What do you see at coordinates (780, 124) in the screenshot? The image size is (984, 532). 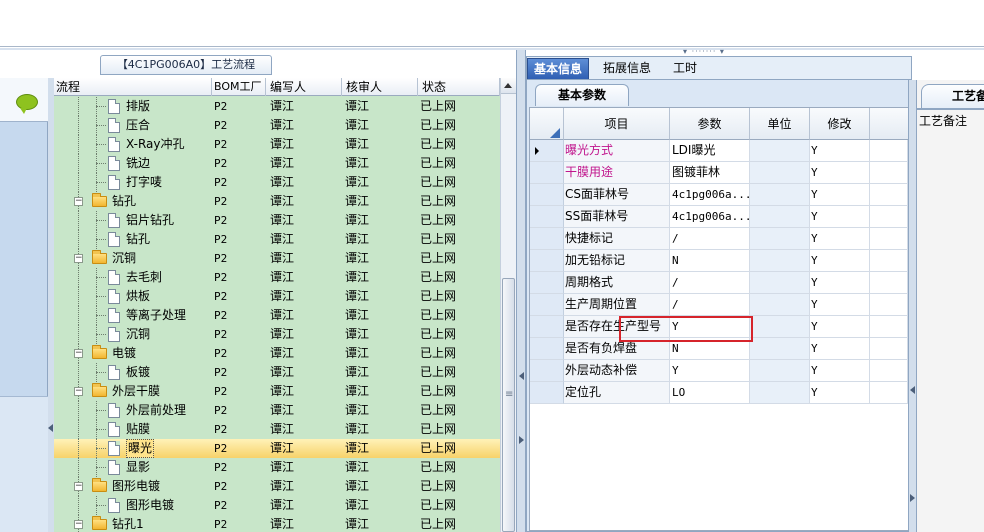 I see `column-header-unit: 单位` at bounding box center [780, 124].